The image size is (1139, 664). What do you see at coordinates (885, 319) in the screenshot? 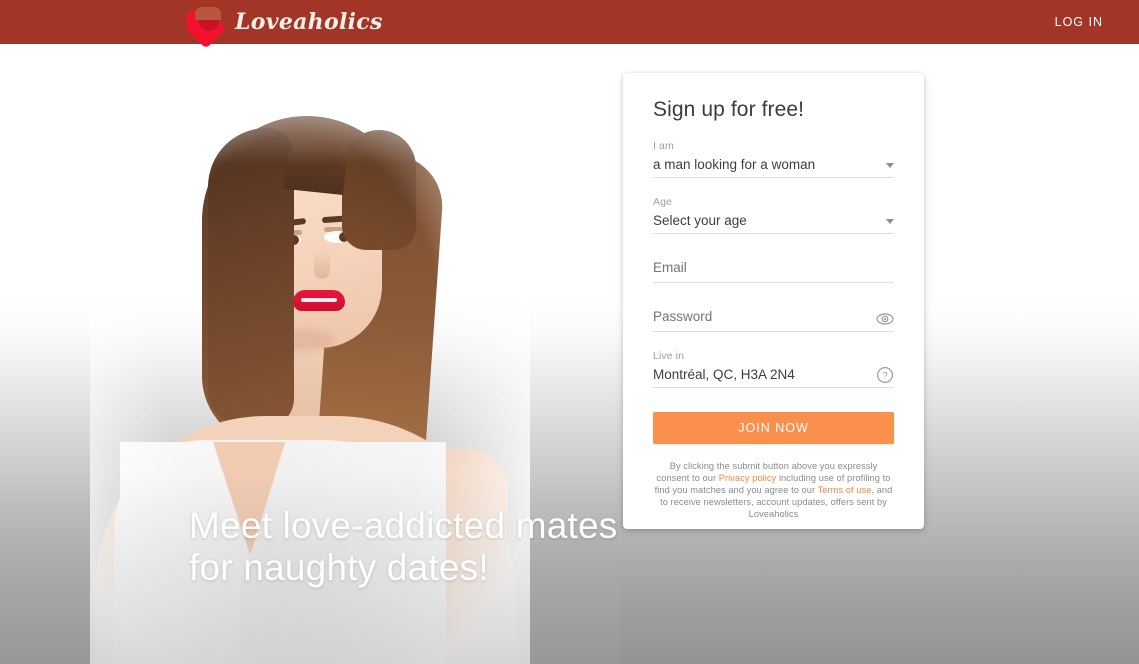
I see `eye-icon` at bounding box center [885, 319].